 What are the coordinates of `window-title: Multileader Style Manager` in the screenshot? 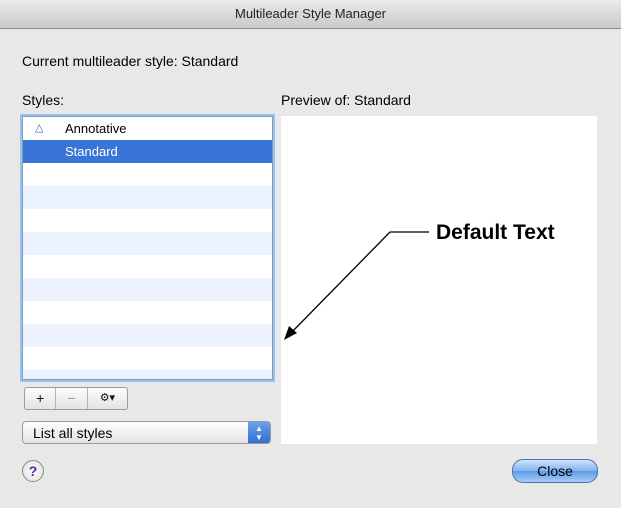 It's located at (310, 14).